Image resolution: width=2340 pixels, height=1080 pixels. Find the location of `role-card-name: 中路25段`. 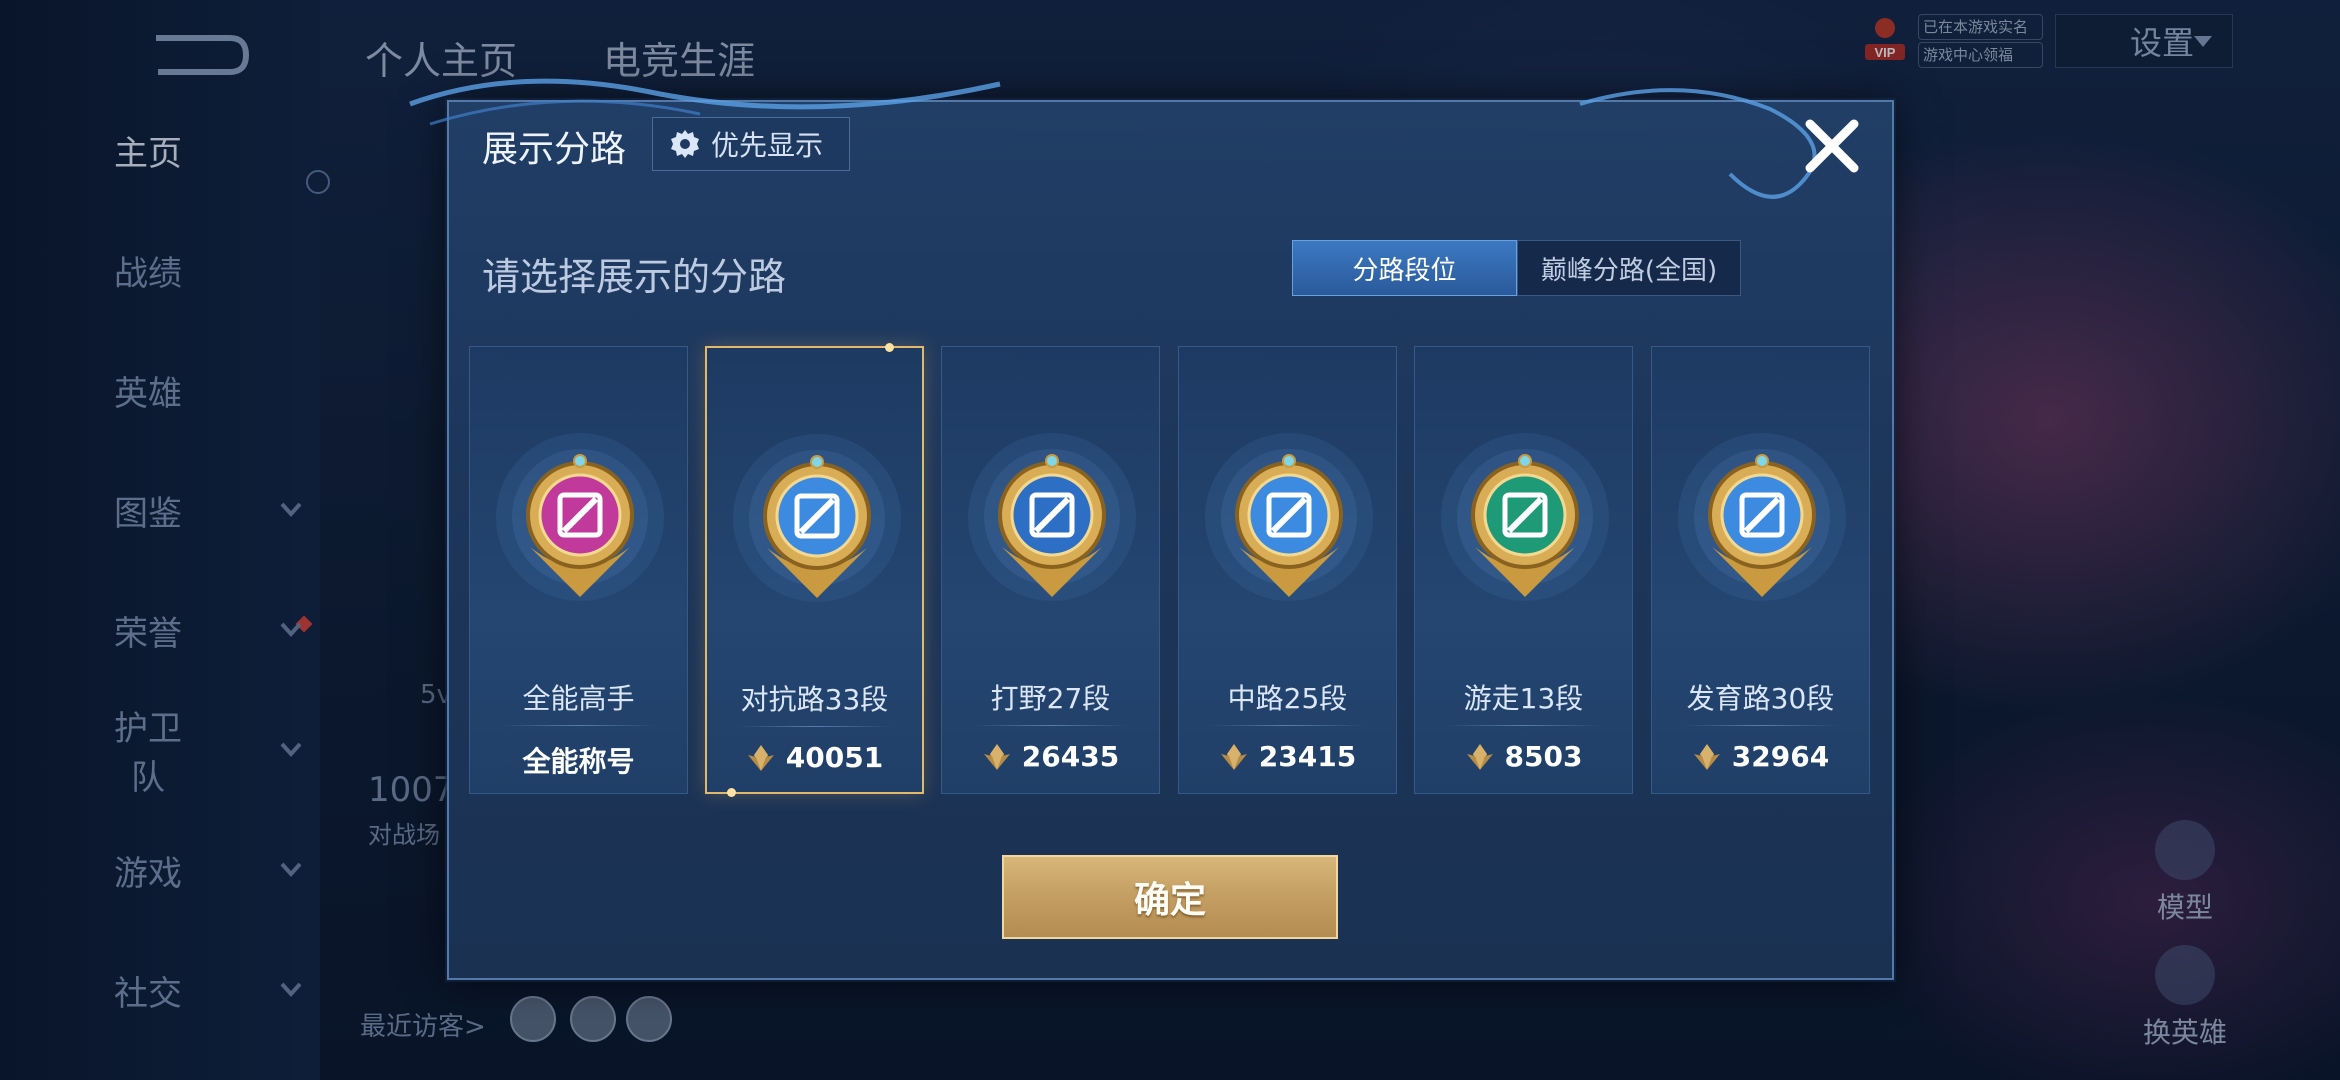

role-card-name: 中路25段 is located at coordinates (1287, 698).